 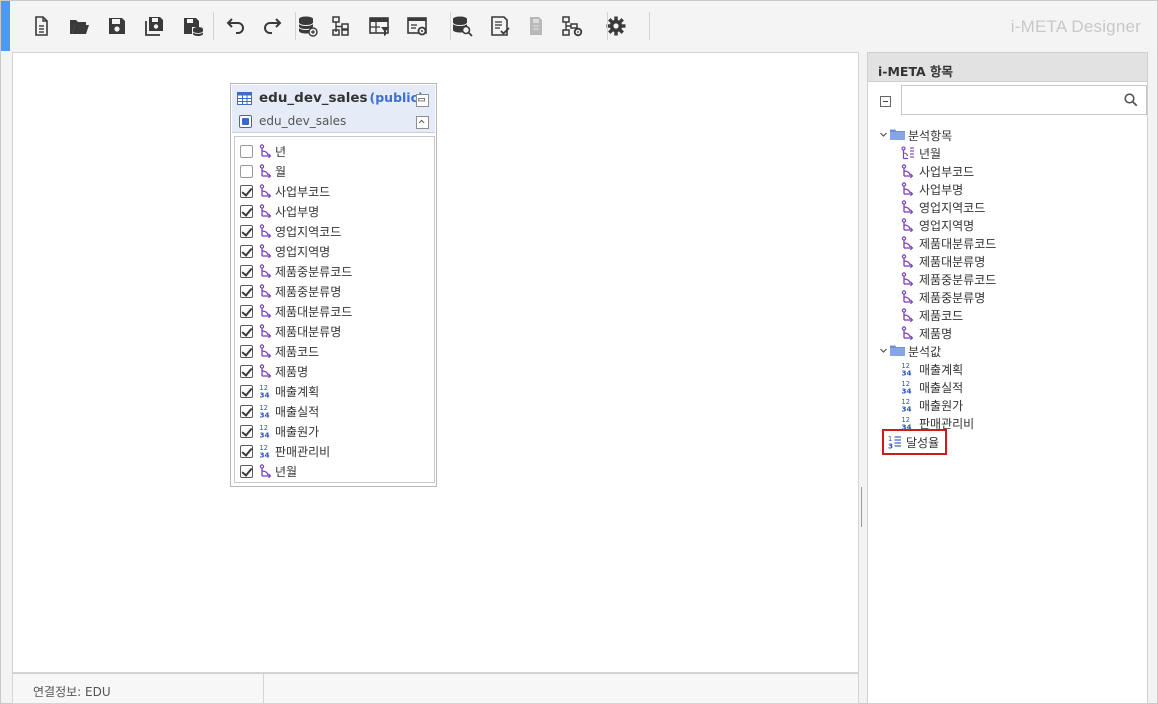 I want to click on column-row: 제품중분류명, so click(x=290, y=291).